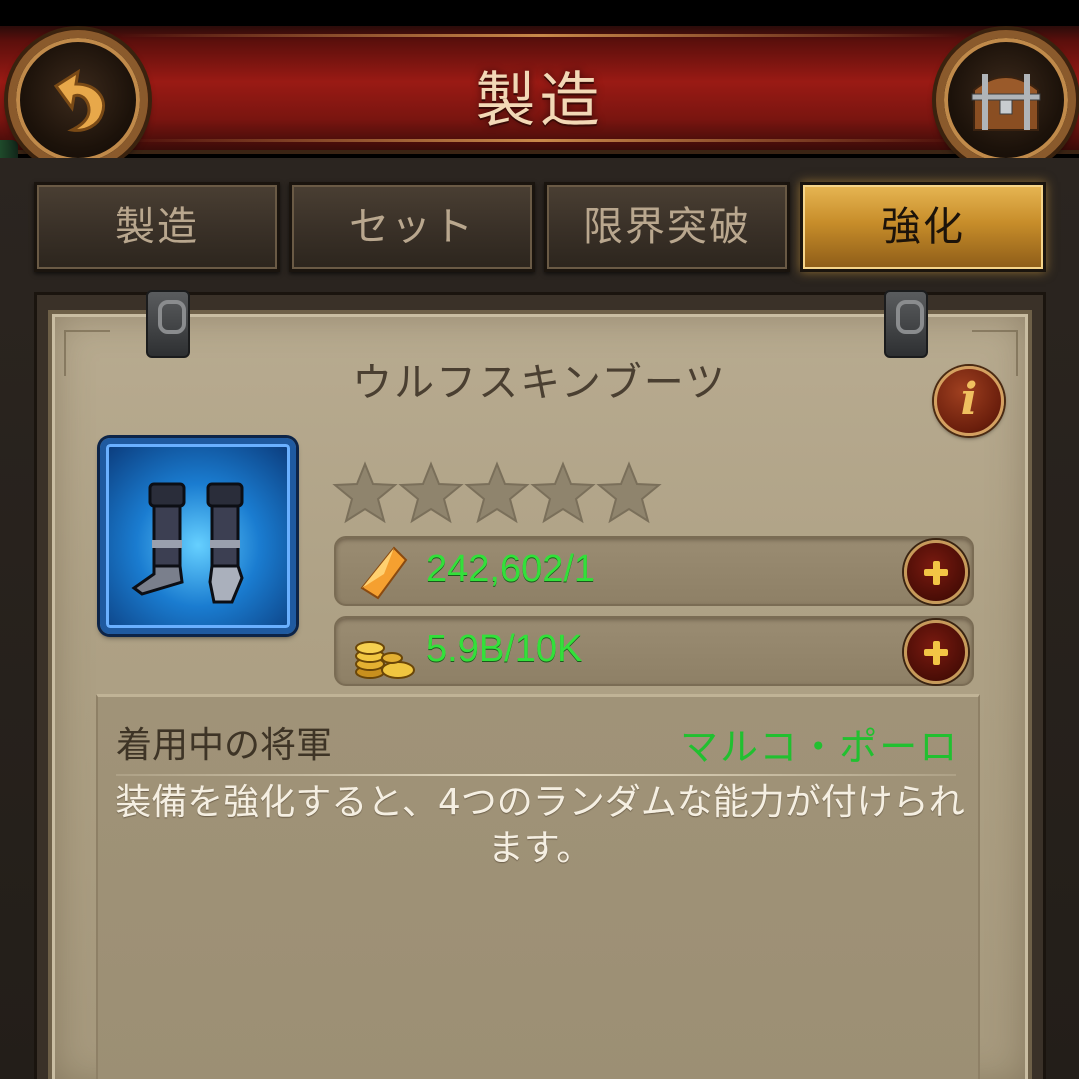  I want to click on treasure-chest-icon, so click(1006, 102).